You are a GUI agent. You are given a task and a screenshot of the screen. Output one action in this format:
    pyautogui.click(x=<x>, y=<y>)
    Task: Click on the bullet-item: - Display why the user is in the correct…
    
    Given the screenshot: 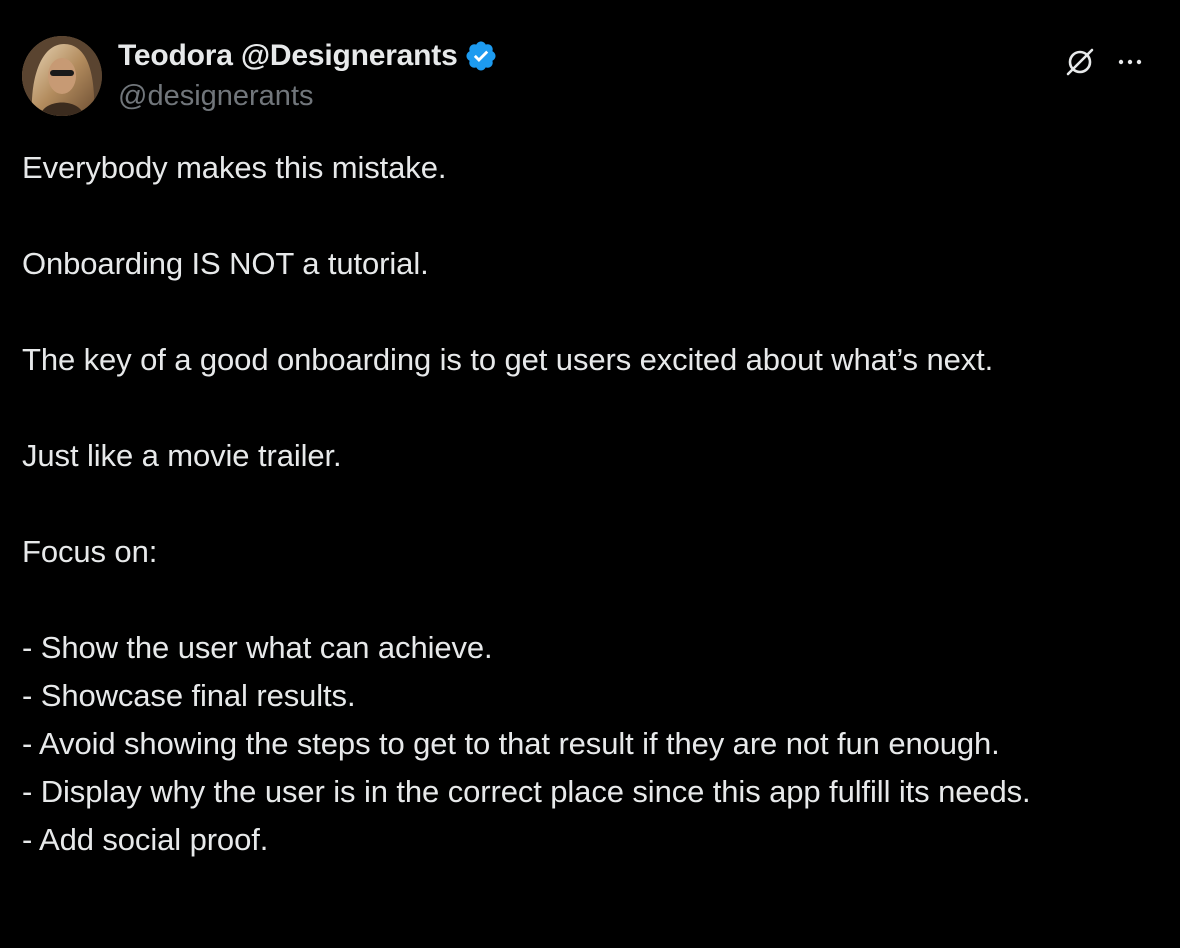 What is the action you would take?
    pyautogui.click(x=526, y=791)
    